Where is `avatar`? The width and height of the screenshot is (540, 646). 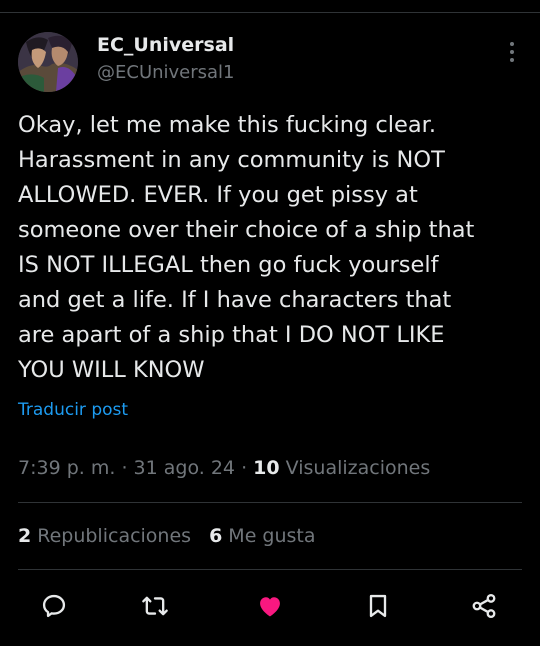
avatar is located at coordinates (48, 62).